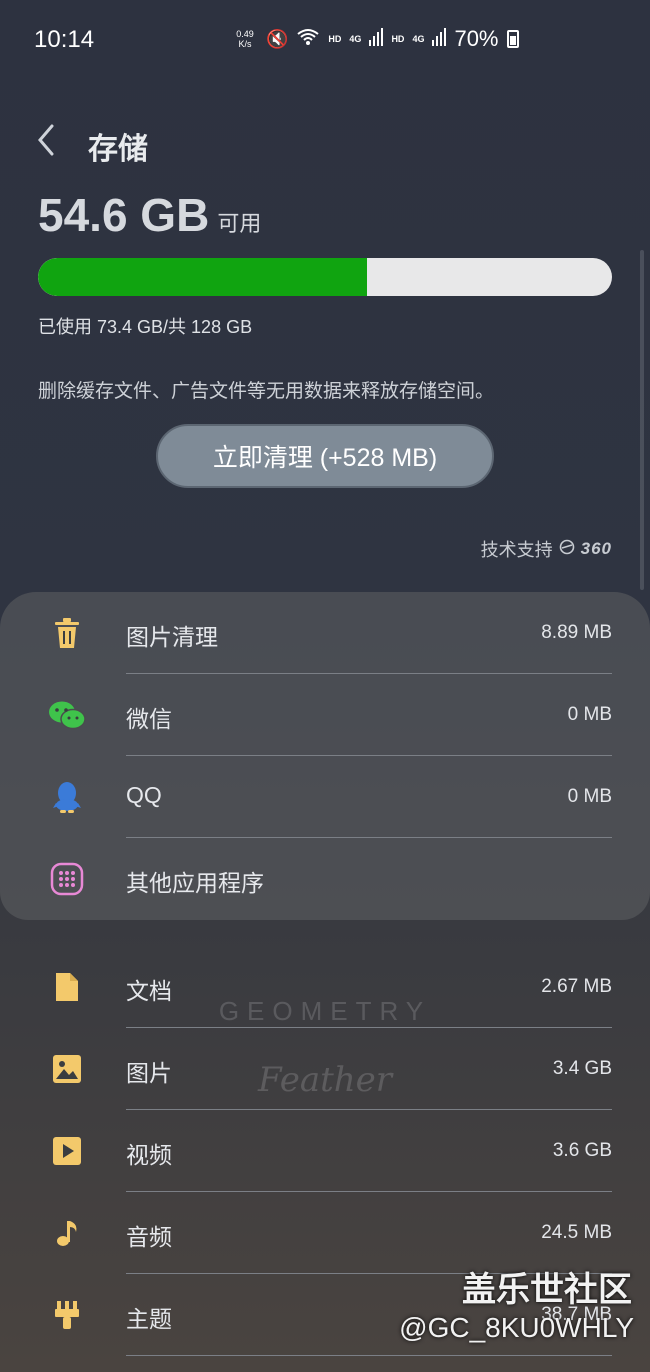 The image size is (650, 1372). I want to click on free-space-value: 54.6 GB, so click(124, 215).